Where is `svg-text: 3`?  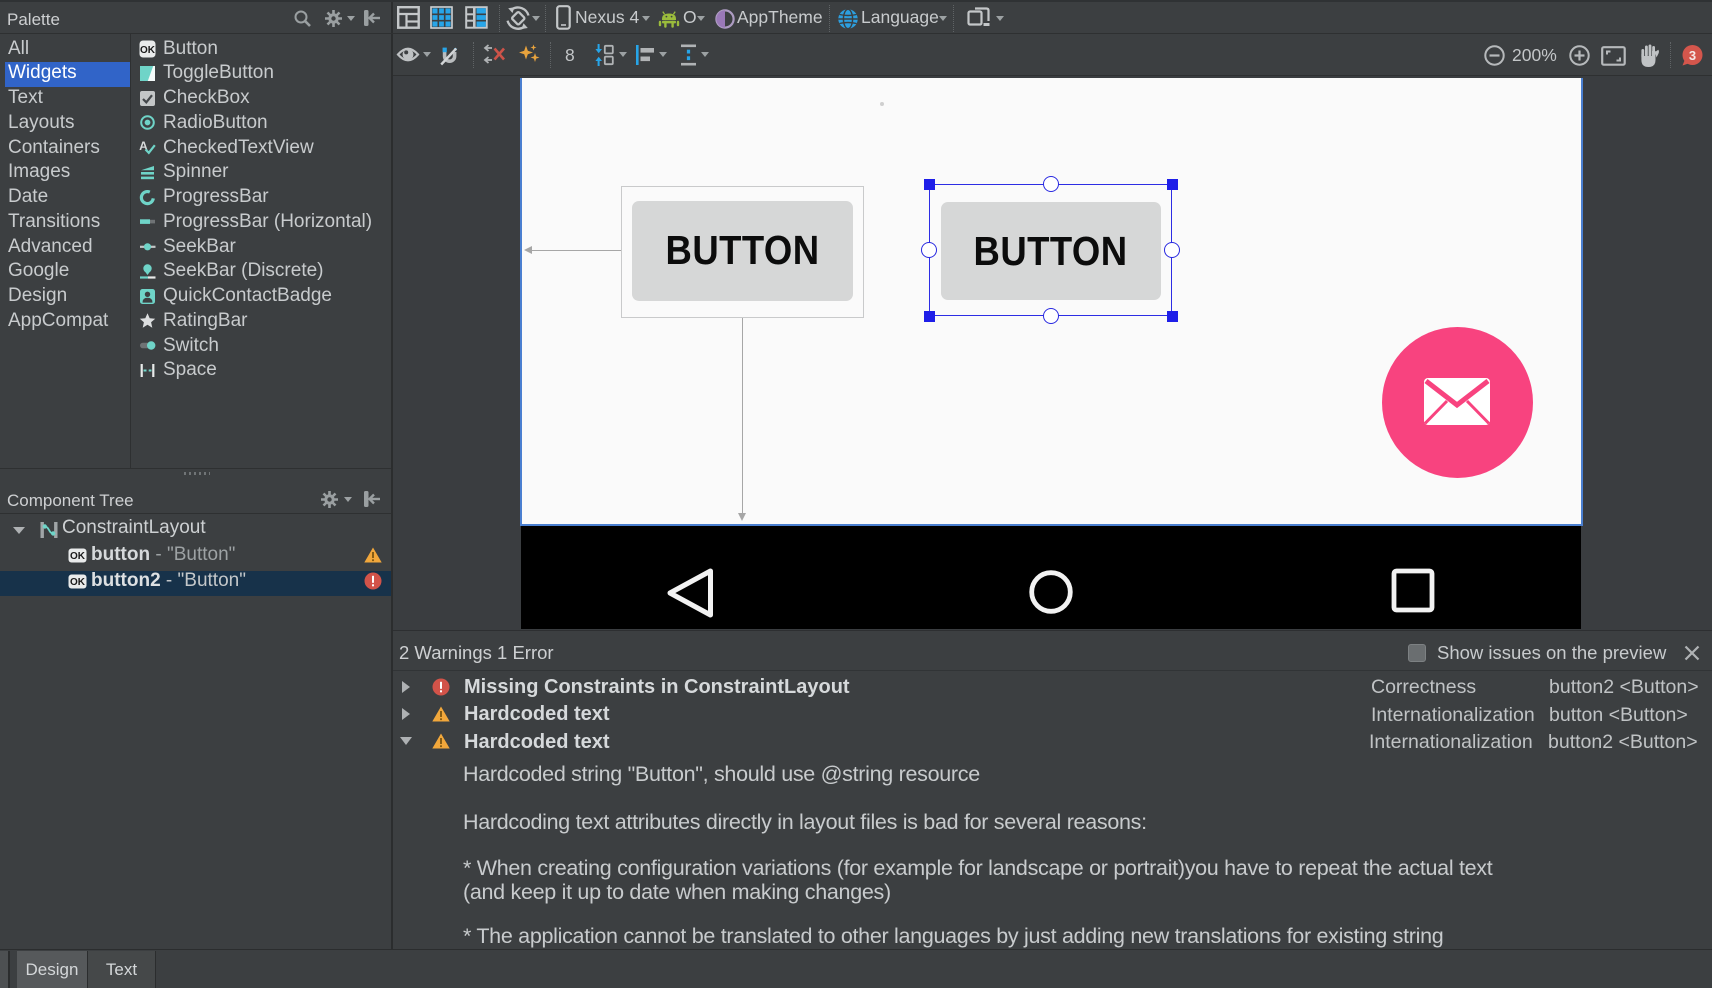
svg-text: 3 is located at coordinates (1692, 55).